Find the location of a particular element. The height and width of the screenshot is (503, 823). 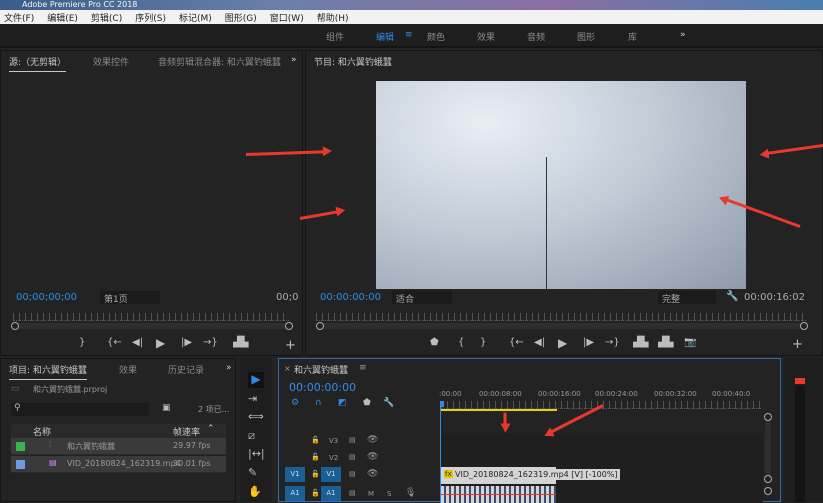

quality-dropdown: 完整 is located at coordinates (687, 298).